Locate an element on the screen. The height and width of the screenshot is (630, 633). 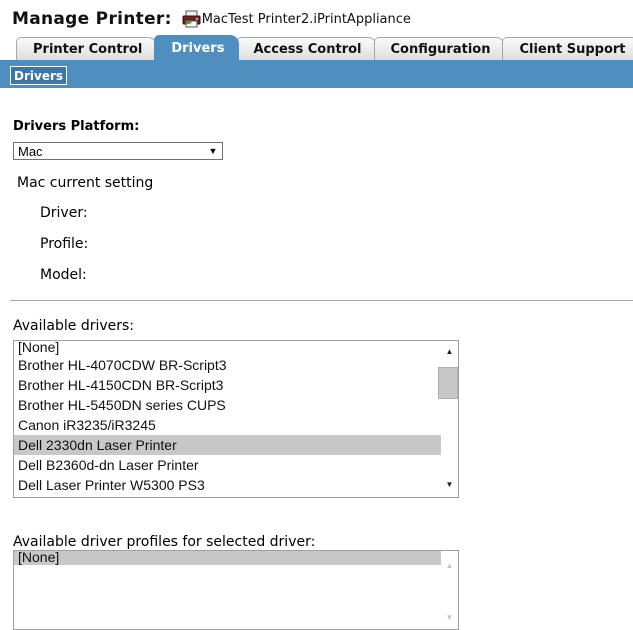
current-setting-heading: Mac current setting is located at coordinates (85, 183).